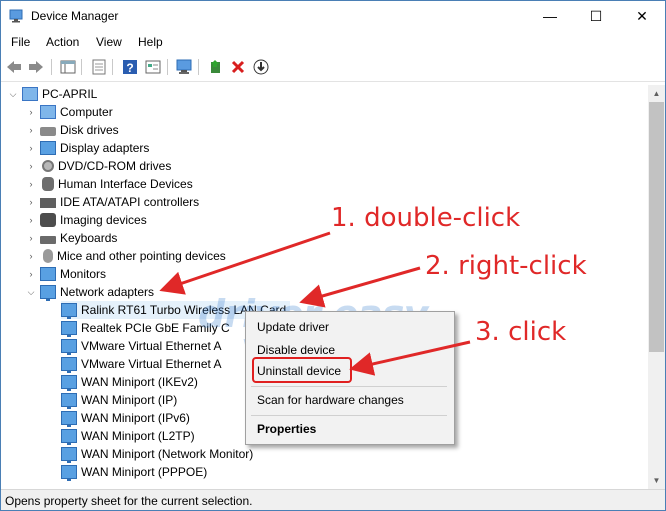  Describe the element at coordinates (261, 67) in the screenshot. I see `enable-device-button` at that location.